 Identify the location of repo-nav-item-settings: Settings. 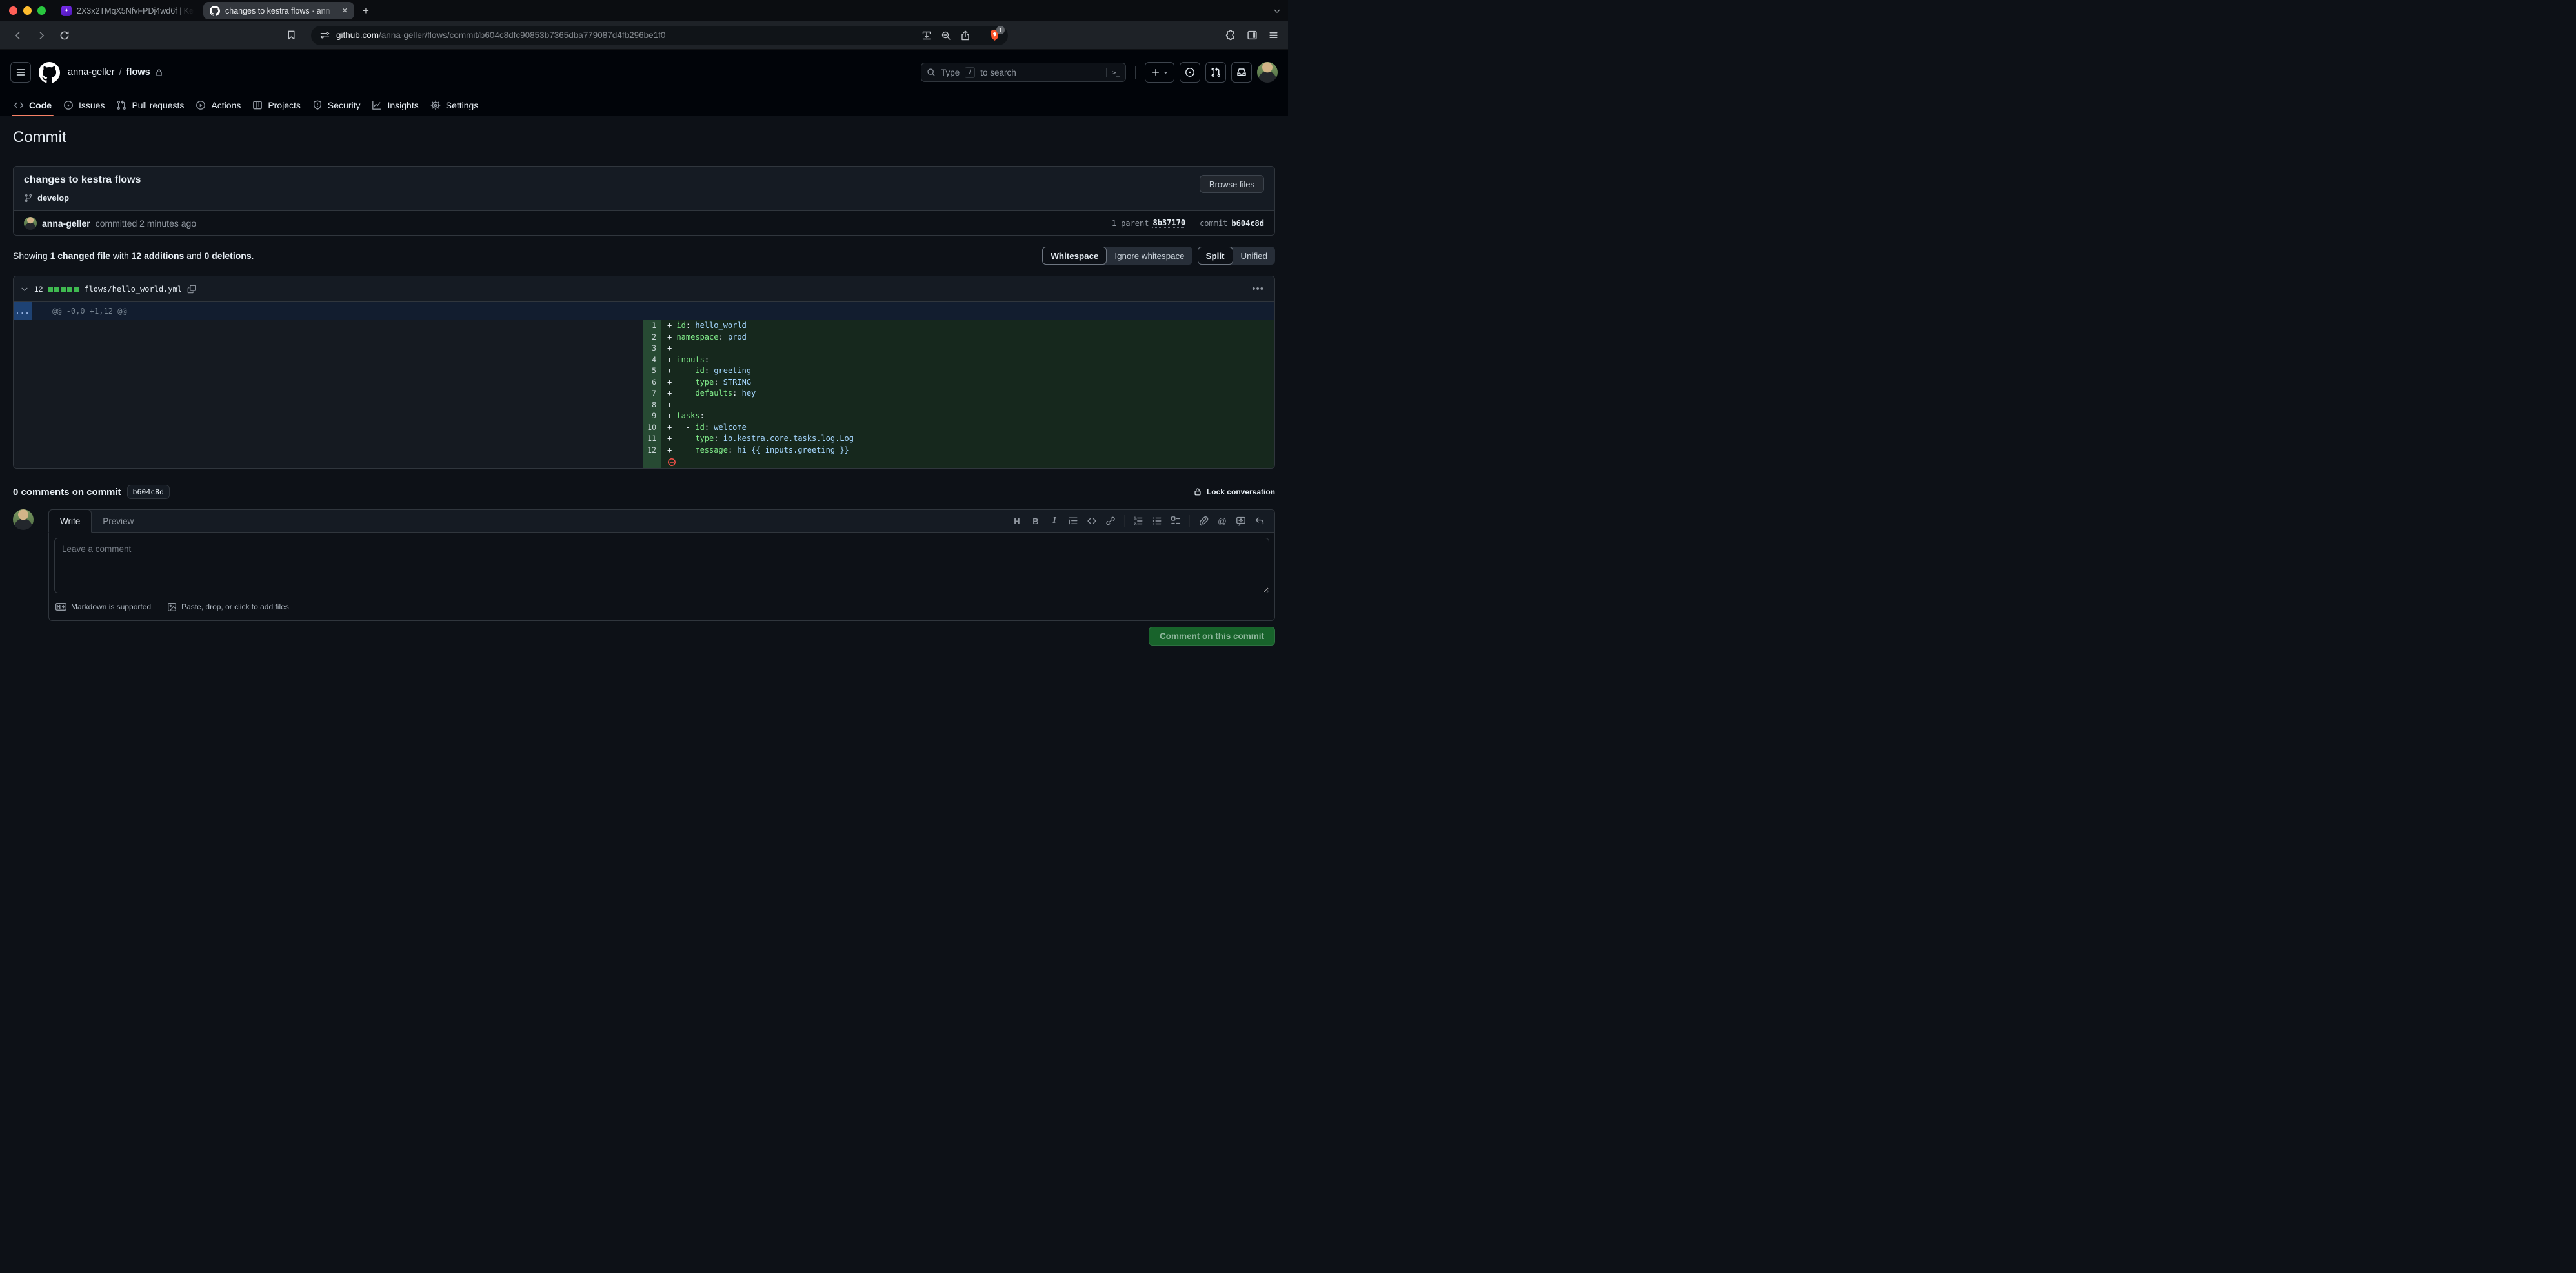
(455, 105).